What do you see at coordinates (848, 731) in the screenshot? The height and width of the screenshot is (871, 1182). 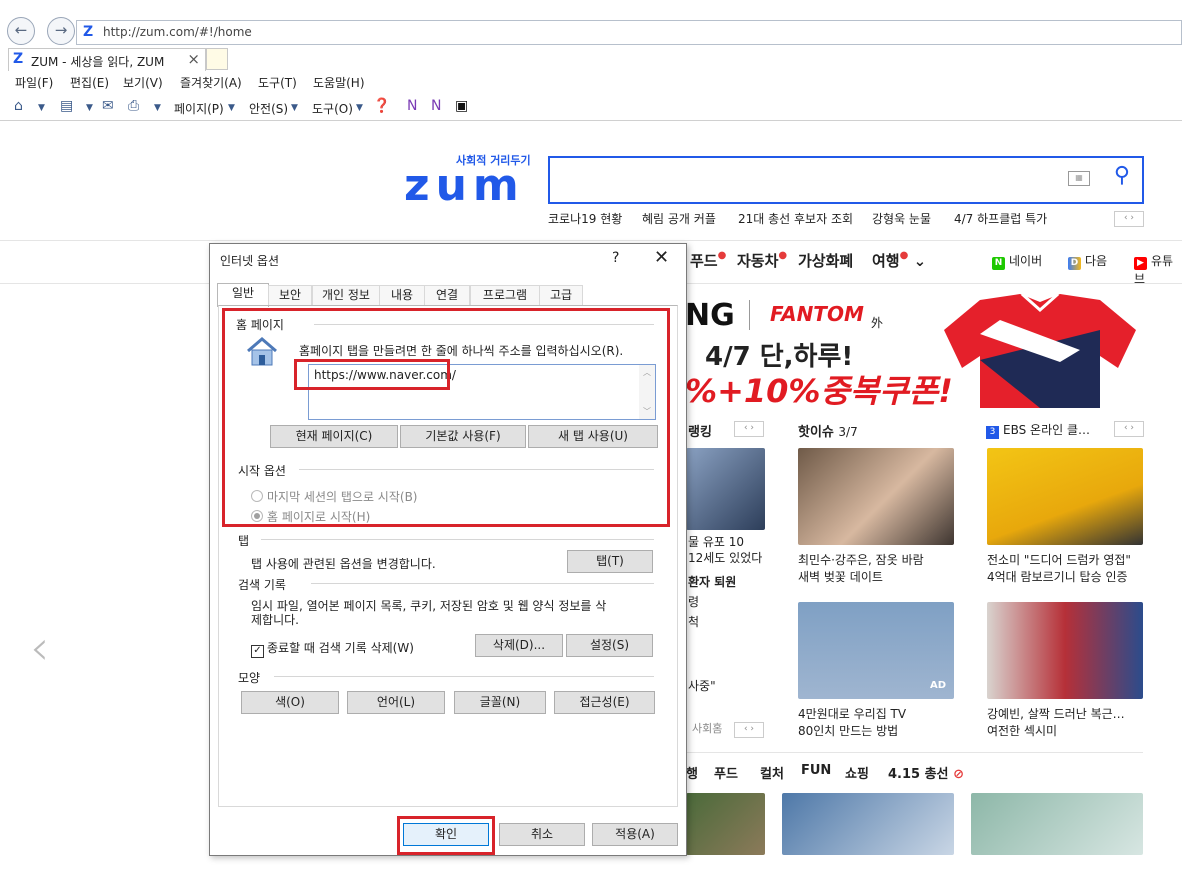 I see `news-caption: 80인치 만드는 방법` at bounding box center [848, 731].